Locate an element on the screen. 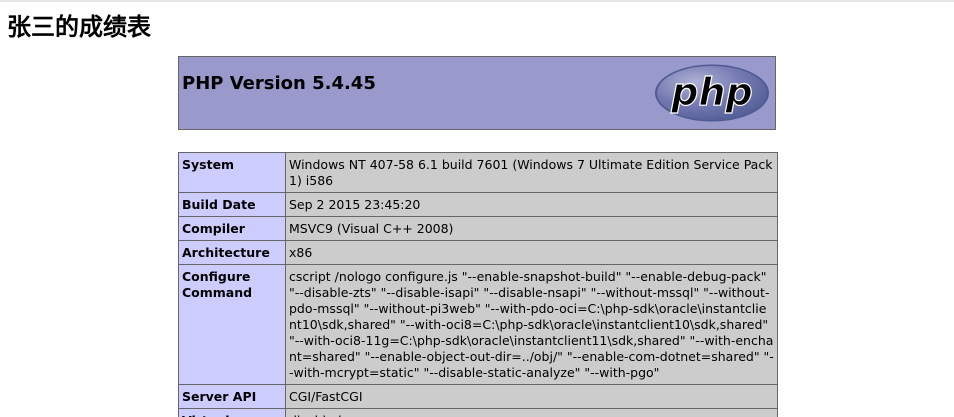 The width and height of the screenshot is (954, 417). php-version-header: PHP Version 5.4.45 php is located at coordinates (477, 93).